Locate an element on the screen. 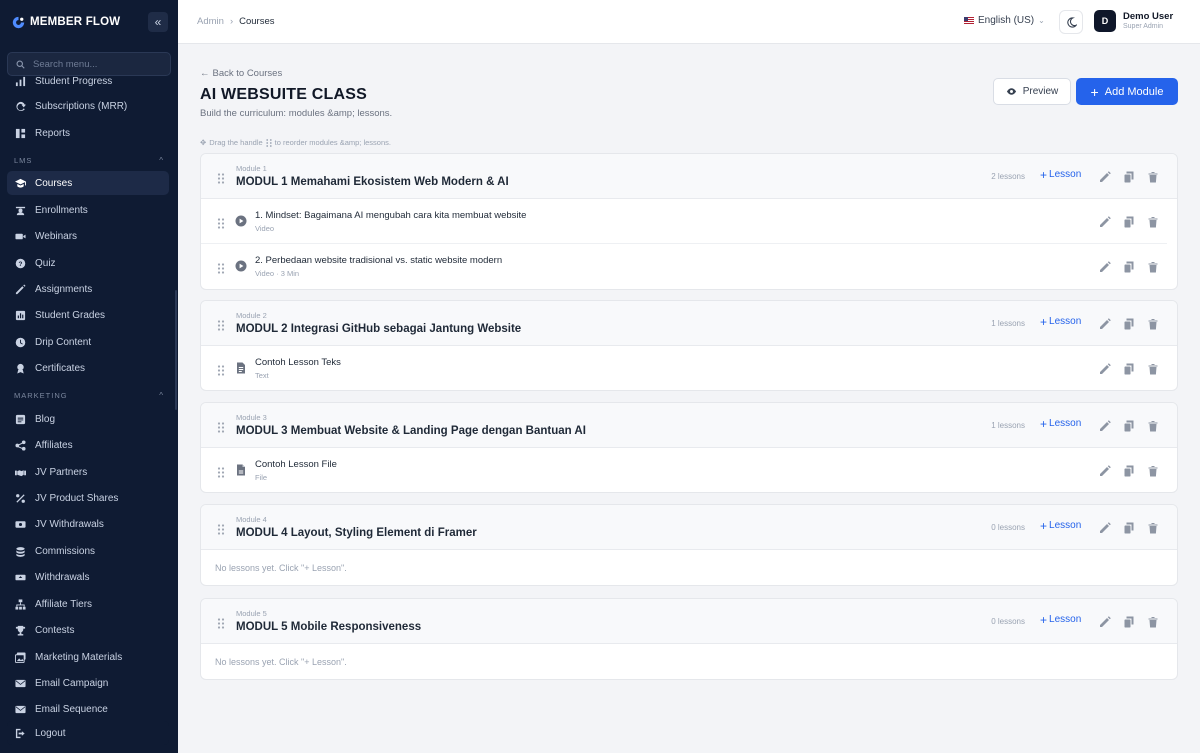  sidebar-item-email-sequence: Email Sequence is located at coordinates (88, 709).